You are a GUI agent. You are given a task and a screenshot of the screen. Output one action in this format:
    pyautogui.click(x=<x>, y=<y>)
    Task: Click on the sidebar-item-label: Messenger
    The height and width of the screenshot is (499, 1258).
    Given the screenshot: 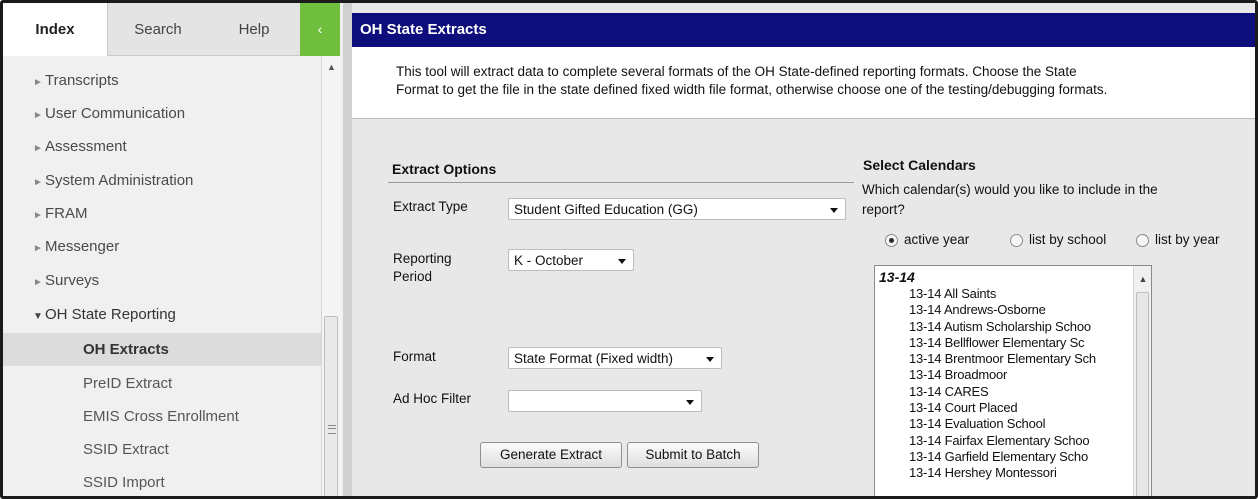 What is the action you would take?
    pyautogui.click(x=82, y=246)
    